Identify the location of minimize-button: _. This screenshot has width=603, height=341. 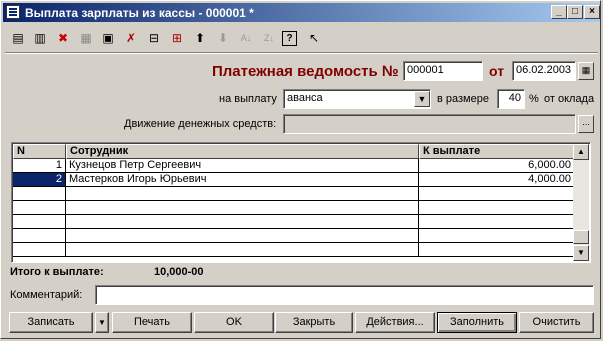
(559, 12).